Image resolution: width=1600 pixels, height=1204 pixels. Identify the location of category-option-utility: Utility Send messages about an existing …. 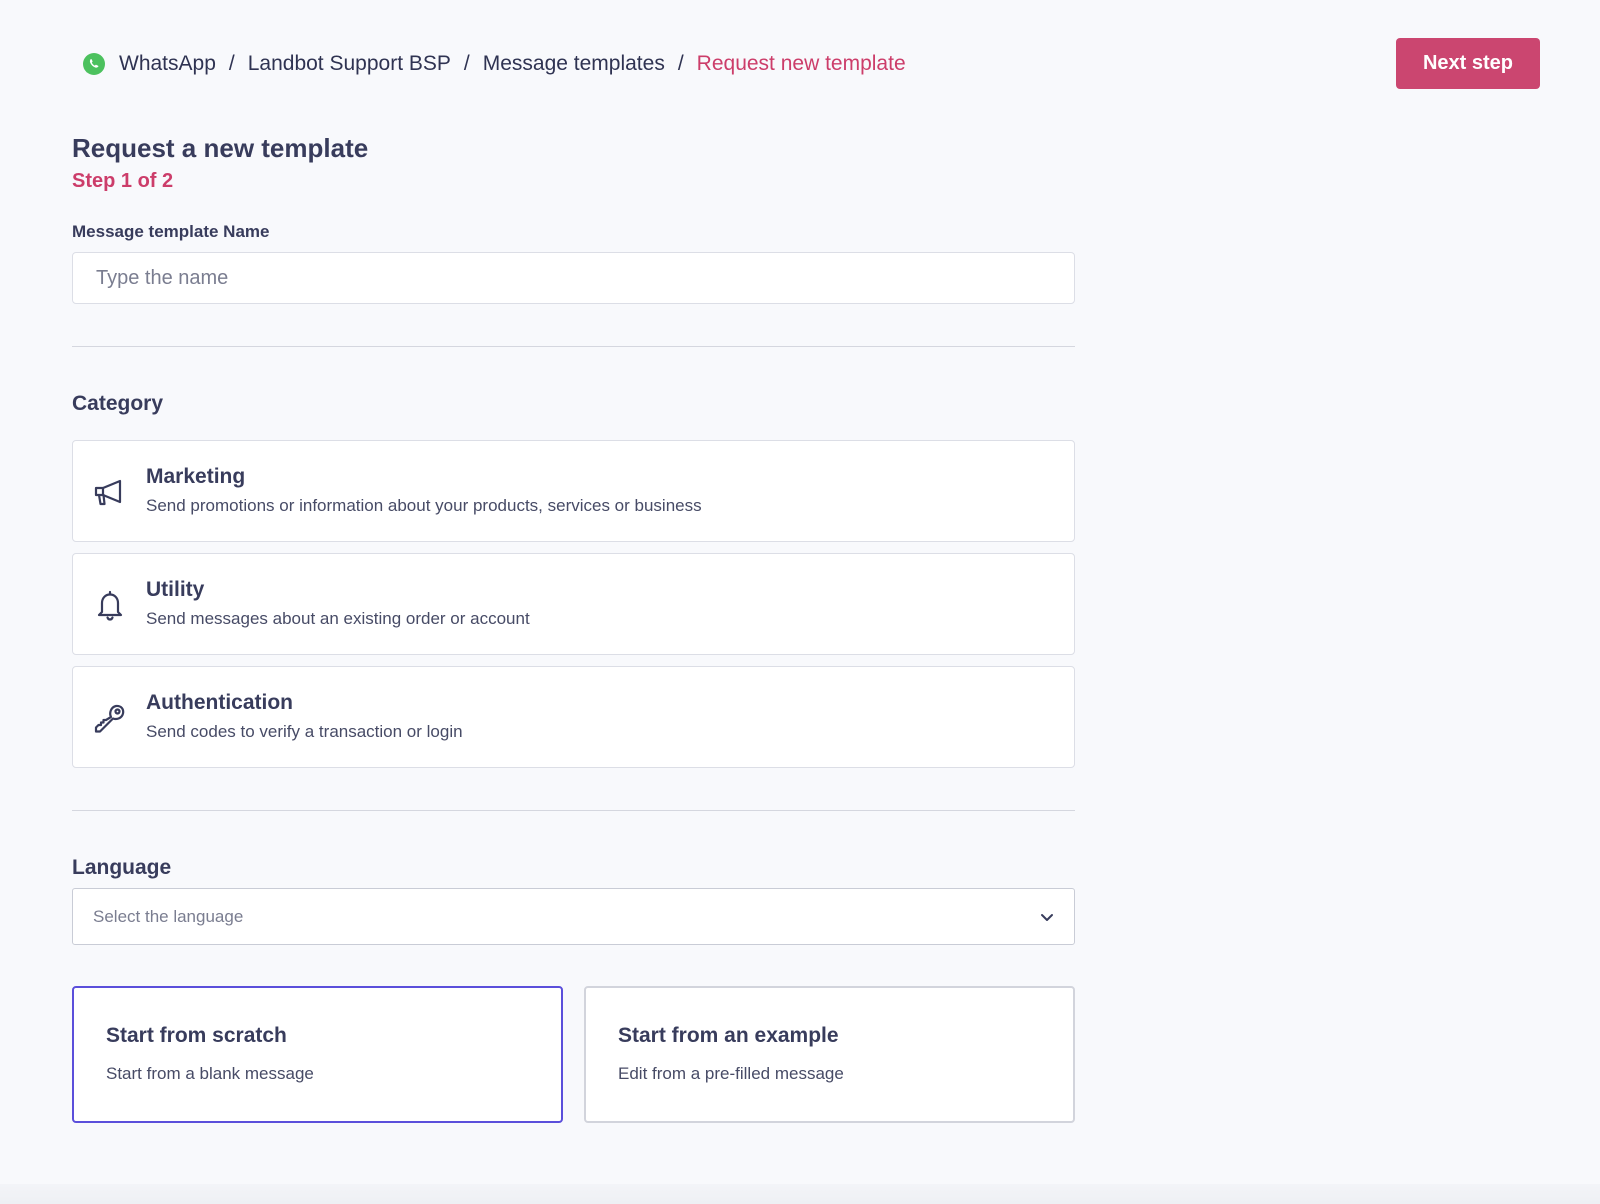
(573, 604).